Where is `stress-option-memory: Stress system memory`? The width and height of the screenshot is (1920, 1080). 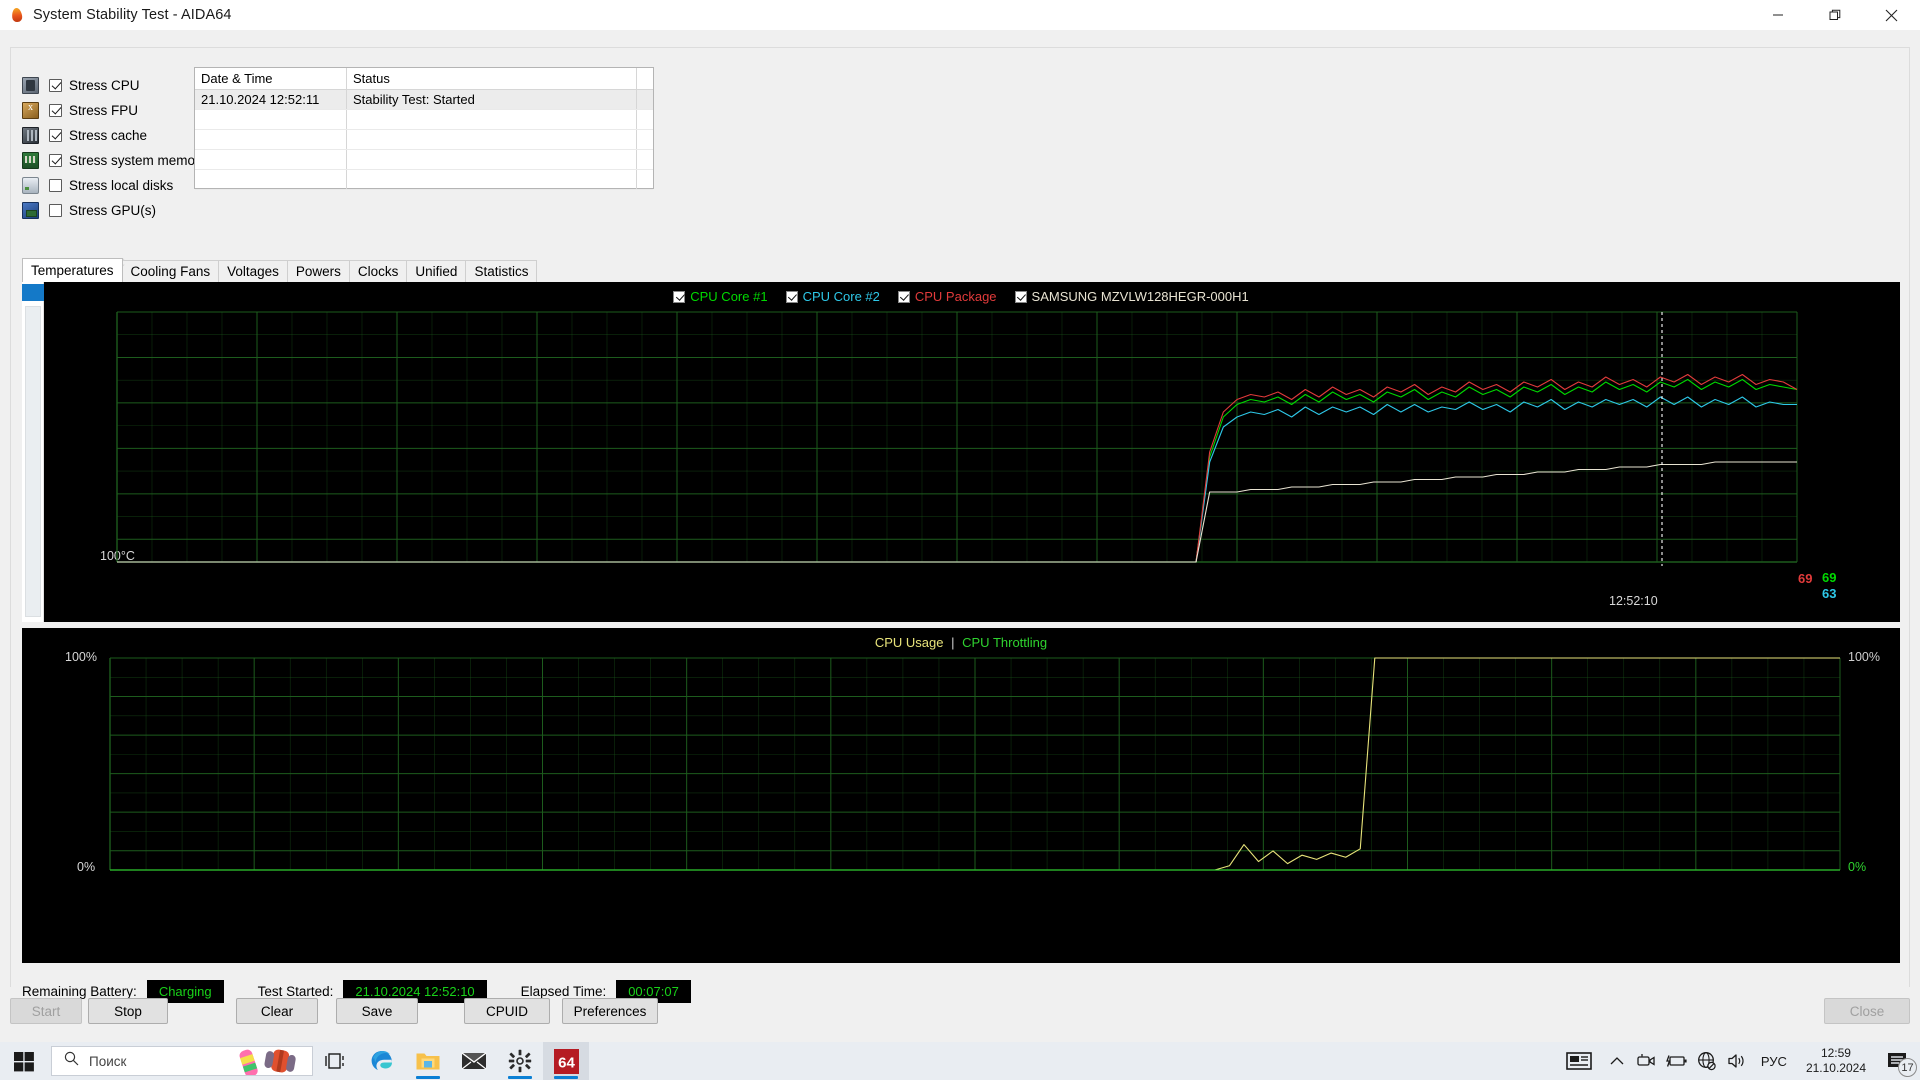 stress-option-memory: Stress system memory is located at coordinates (122, 160).